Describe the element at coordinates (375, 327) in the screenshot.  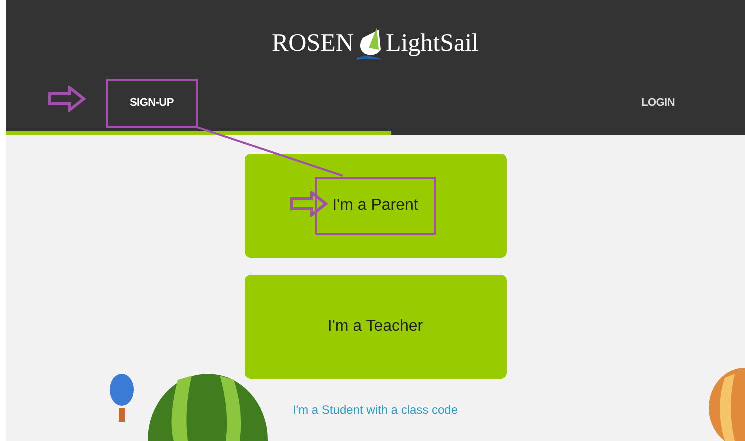
I see `role-button: I'm a Teacher` at that location.